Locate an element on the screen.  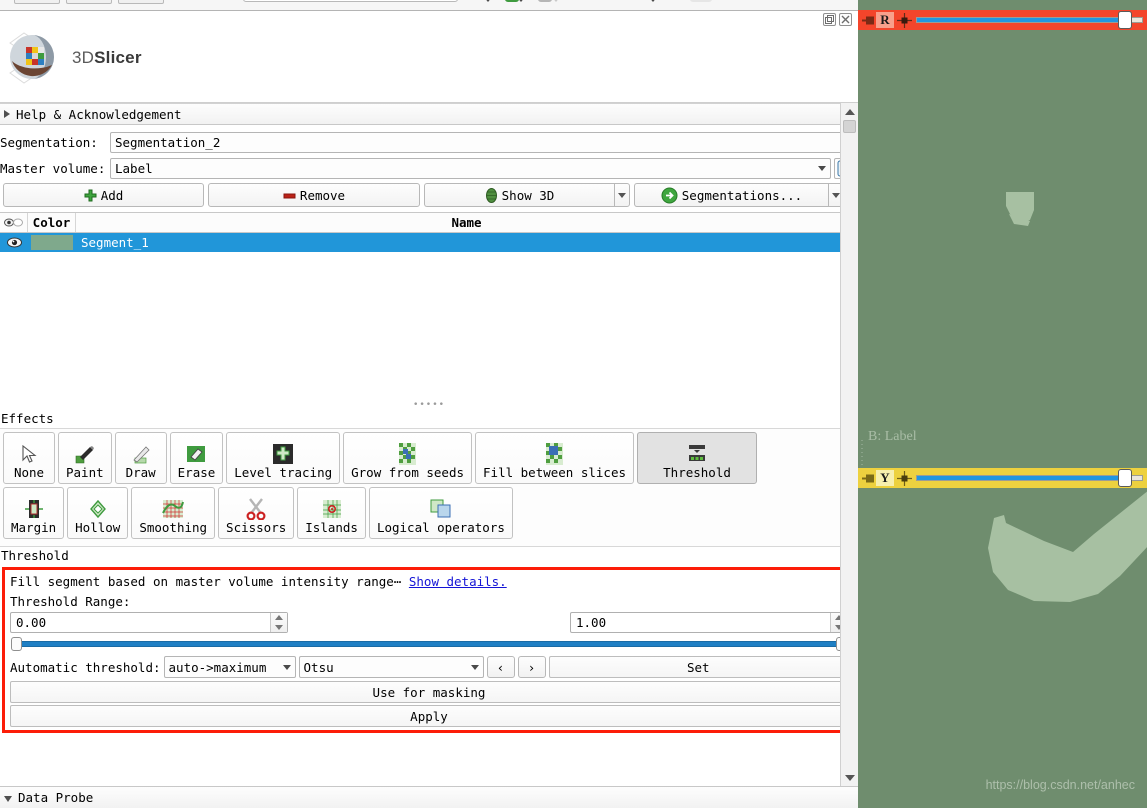
data-probe-label: Data Probe is located at coordinates (56, 797).